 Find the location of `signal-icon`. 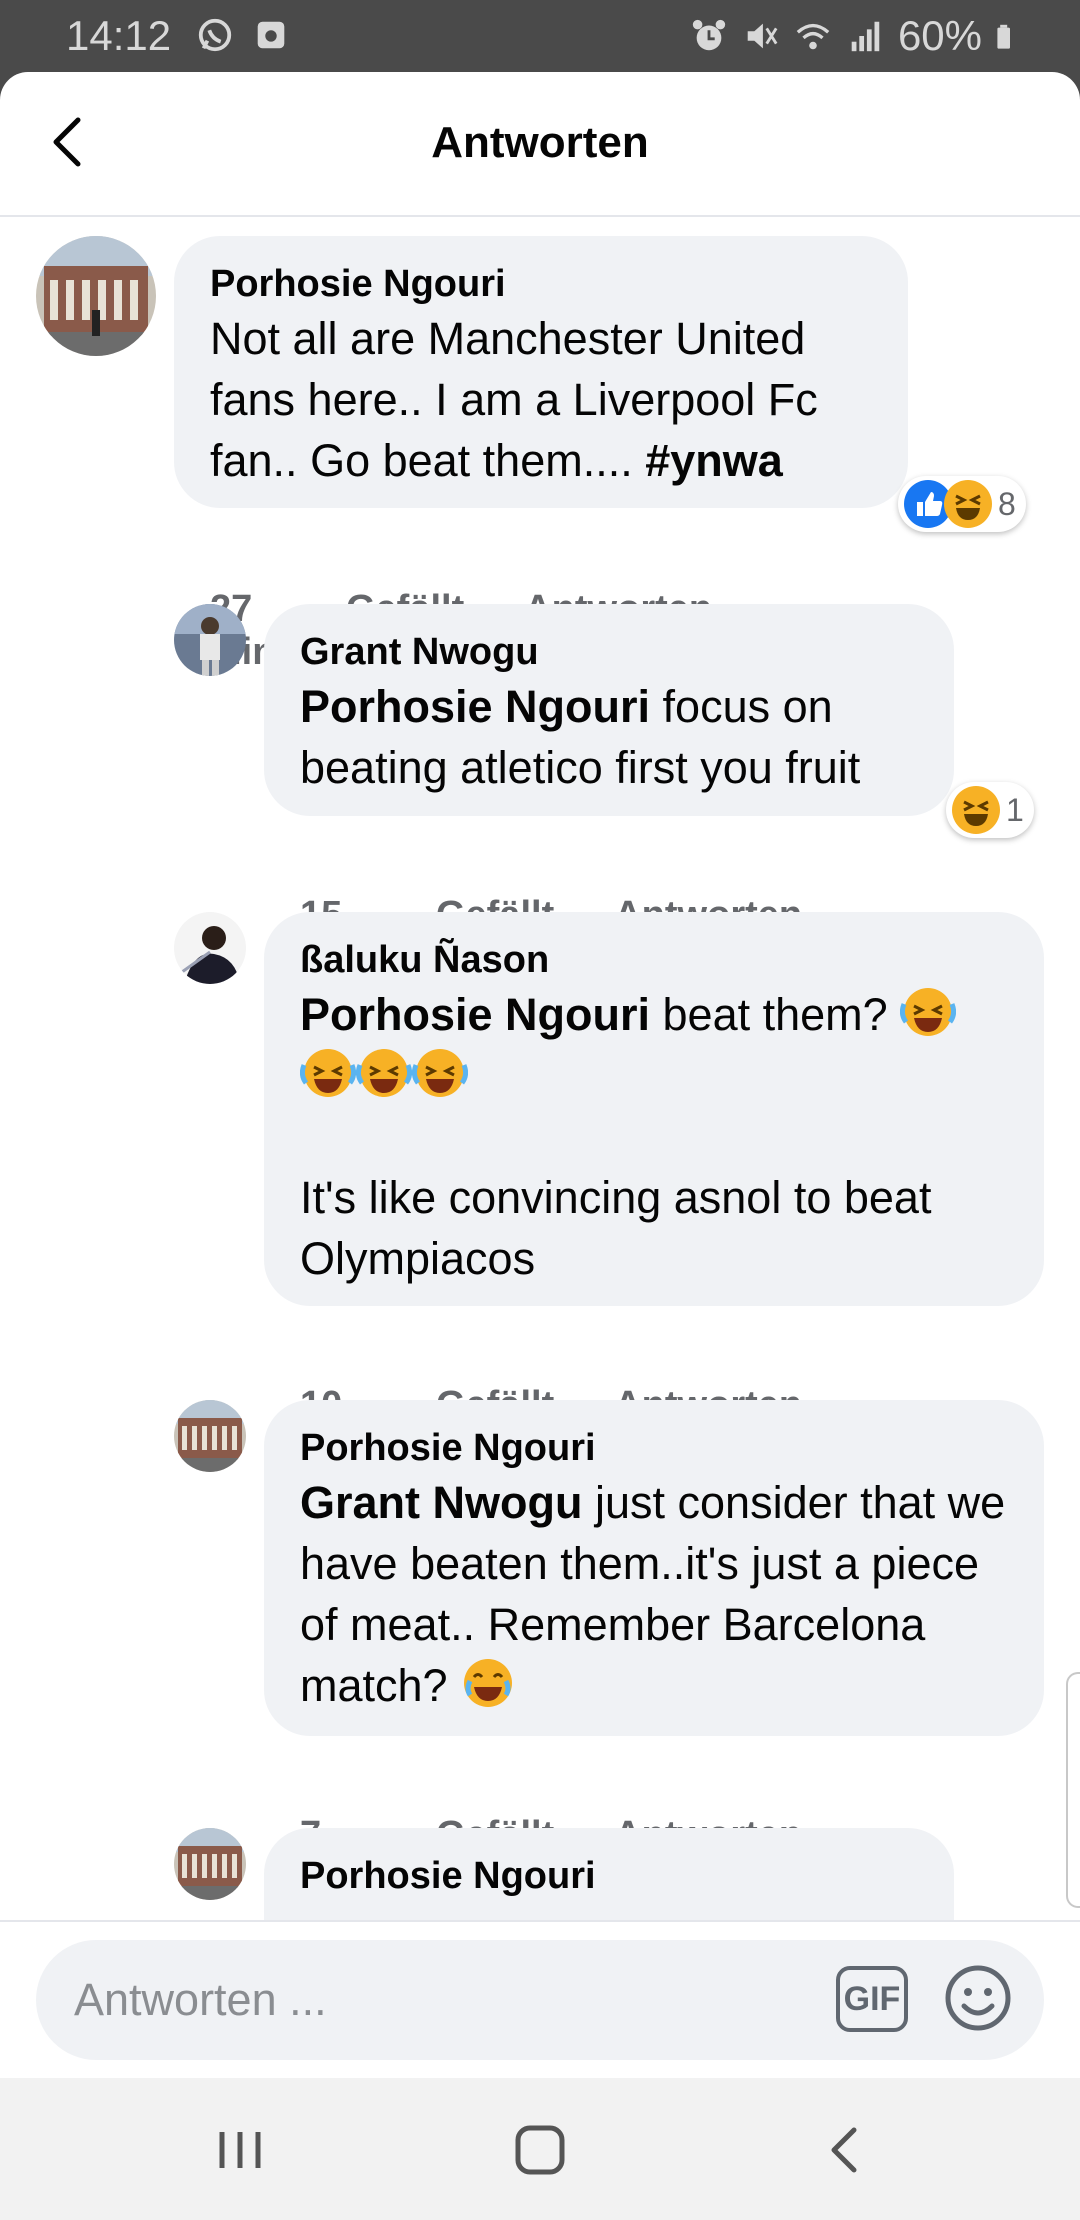

signal-icon is located at coordinates (865, 36).